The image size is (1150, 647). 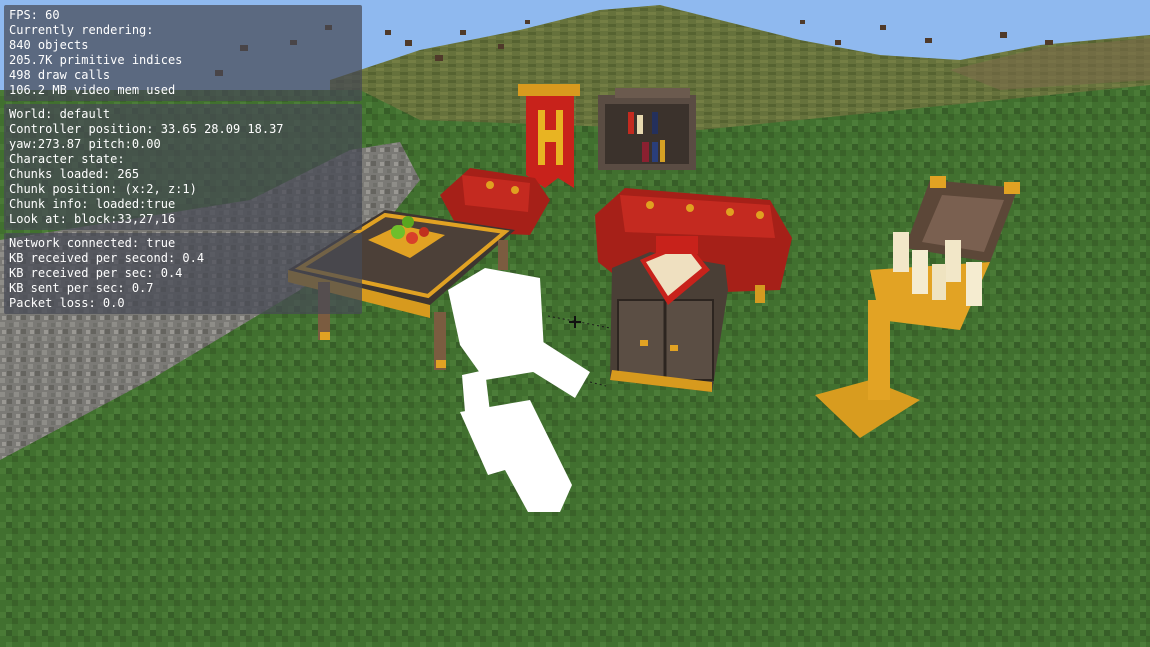 I want to click on chunks-loaded: Chunks loaded: 265, so click(x=74, y=174).